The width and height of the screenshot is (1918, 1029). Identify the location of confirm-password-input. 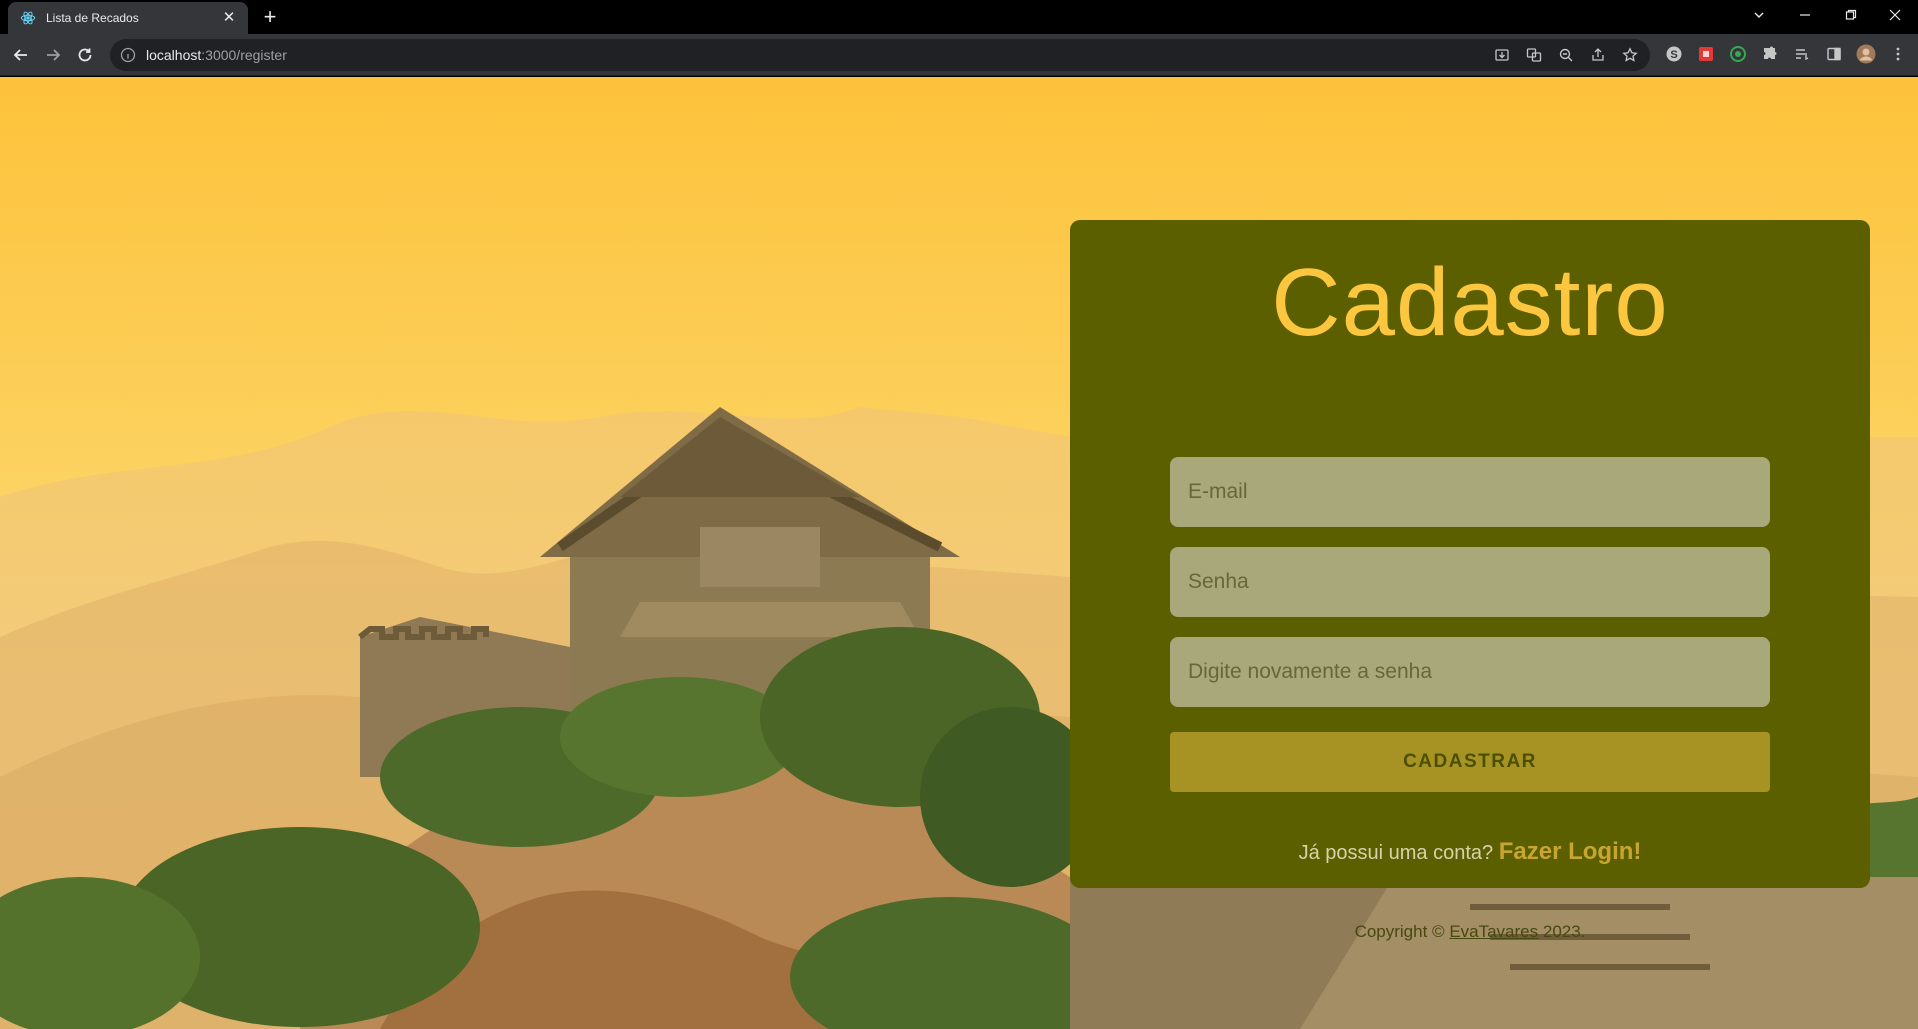
(1470, 672).